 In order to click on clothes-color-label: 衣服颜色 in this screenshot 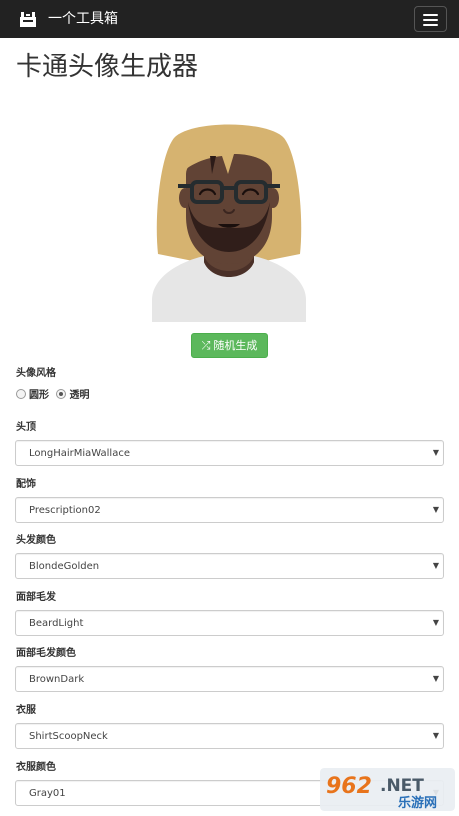, I will do `click(36, 767)`.